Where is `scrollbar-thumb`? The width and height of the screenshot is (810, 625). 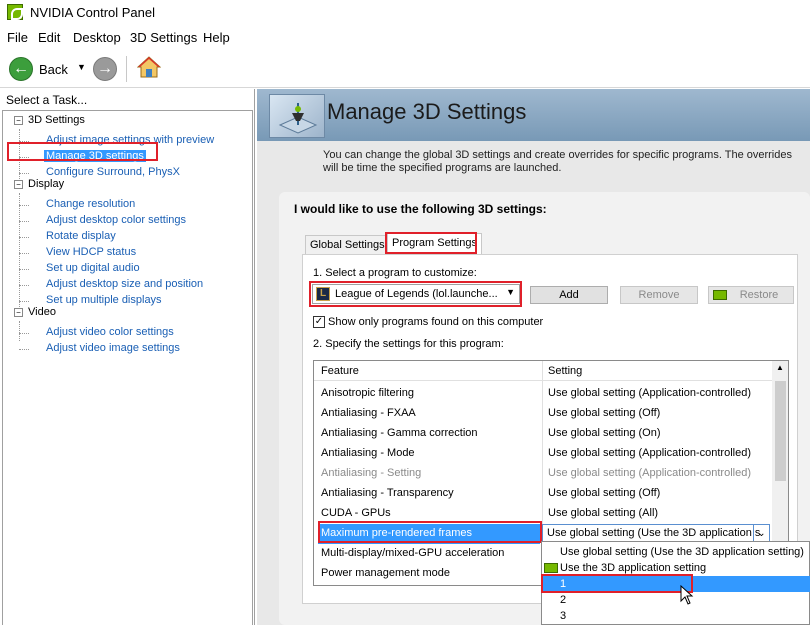 scrollbar-thumb is located at coordinates (780, 431).